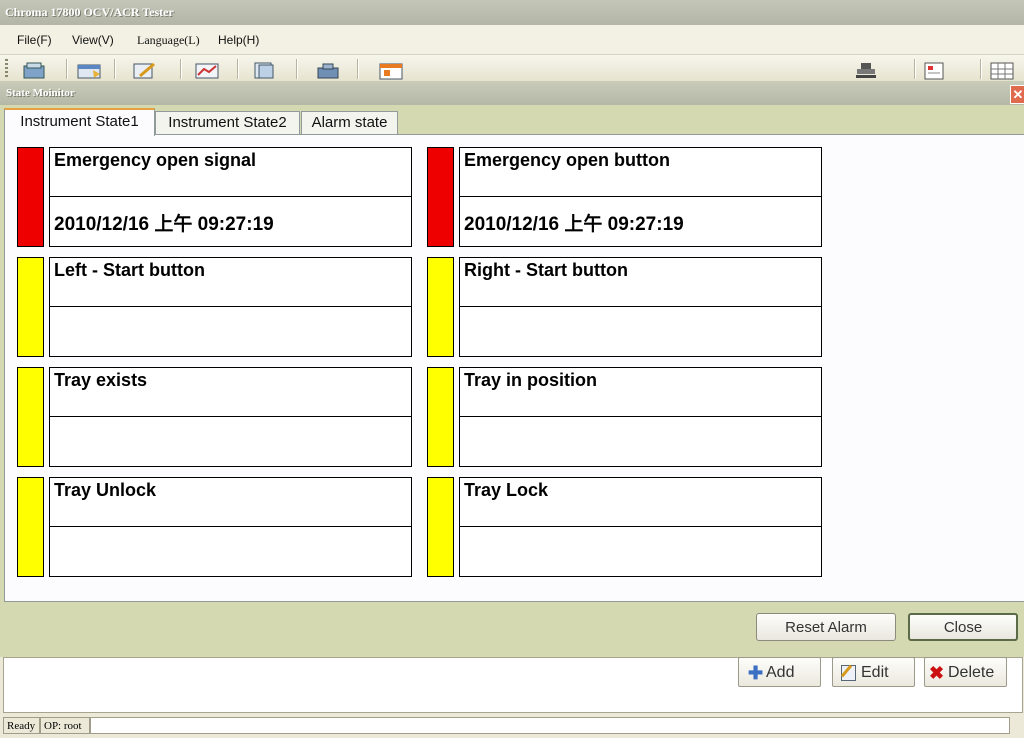 Image resolution: width=1024 pixels, height=738 pixels. I want to click on menu-view: View(V), so click(93, 40).